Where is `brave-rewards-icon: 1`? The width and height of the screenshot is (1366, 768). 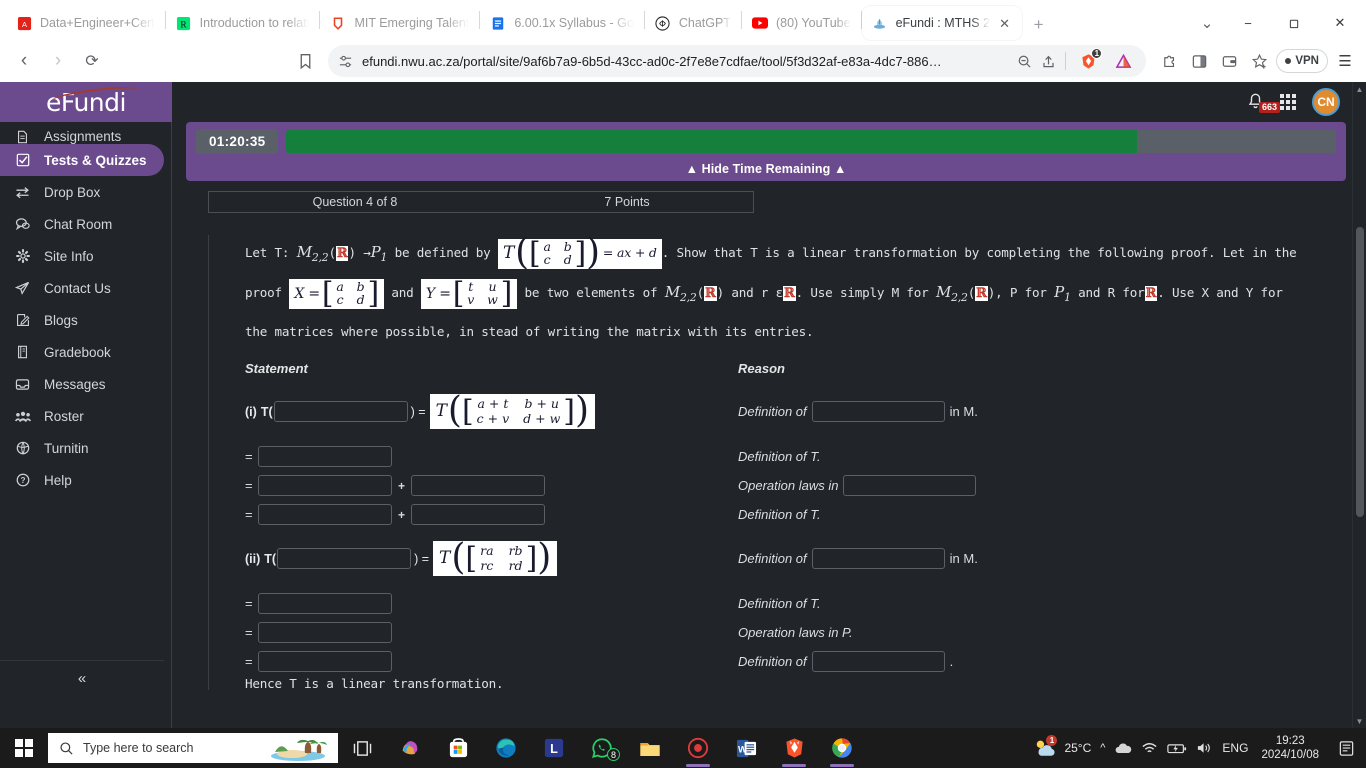
brave-rewards-icon: 1 is located at coordinates (1089, 61).